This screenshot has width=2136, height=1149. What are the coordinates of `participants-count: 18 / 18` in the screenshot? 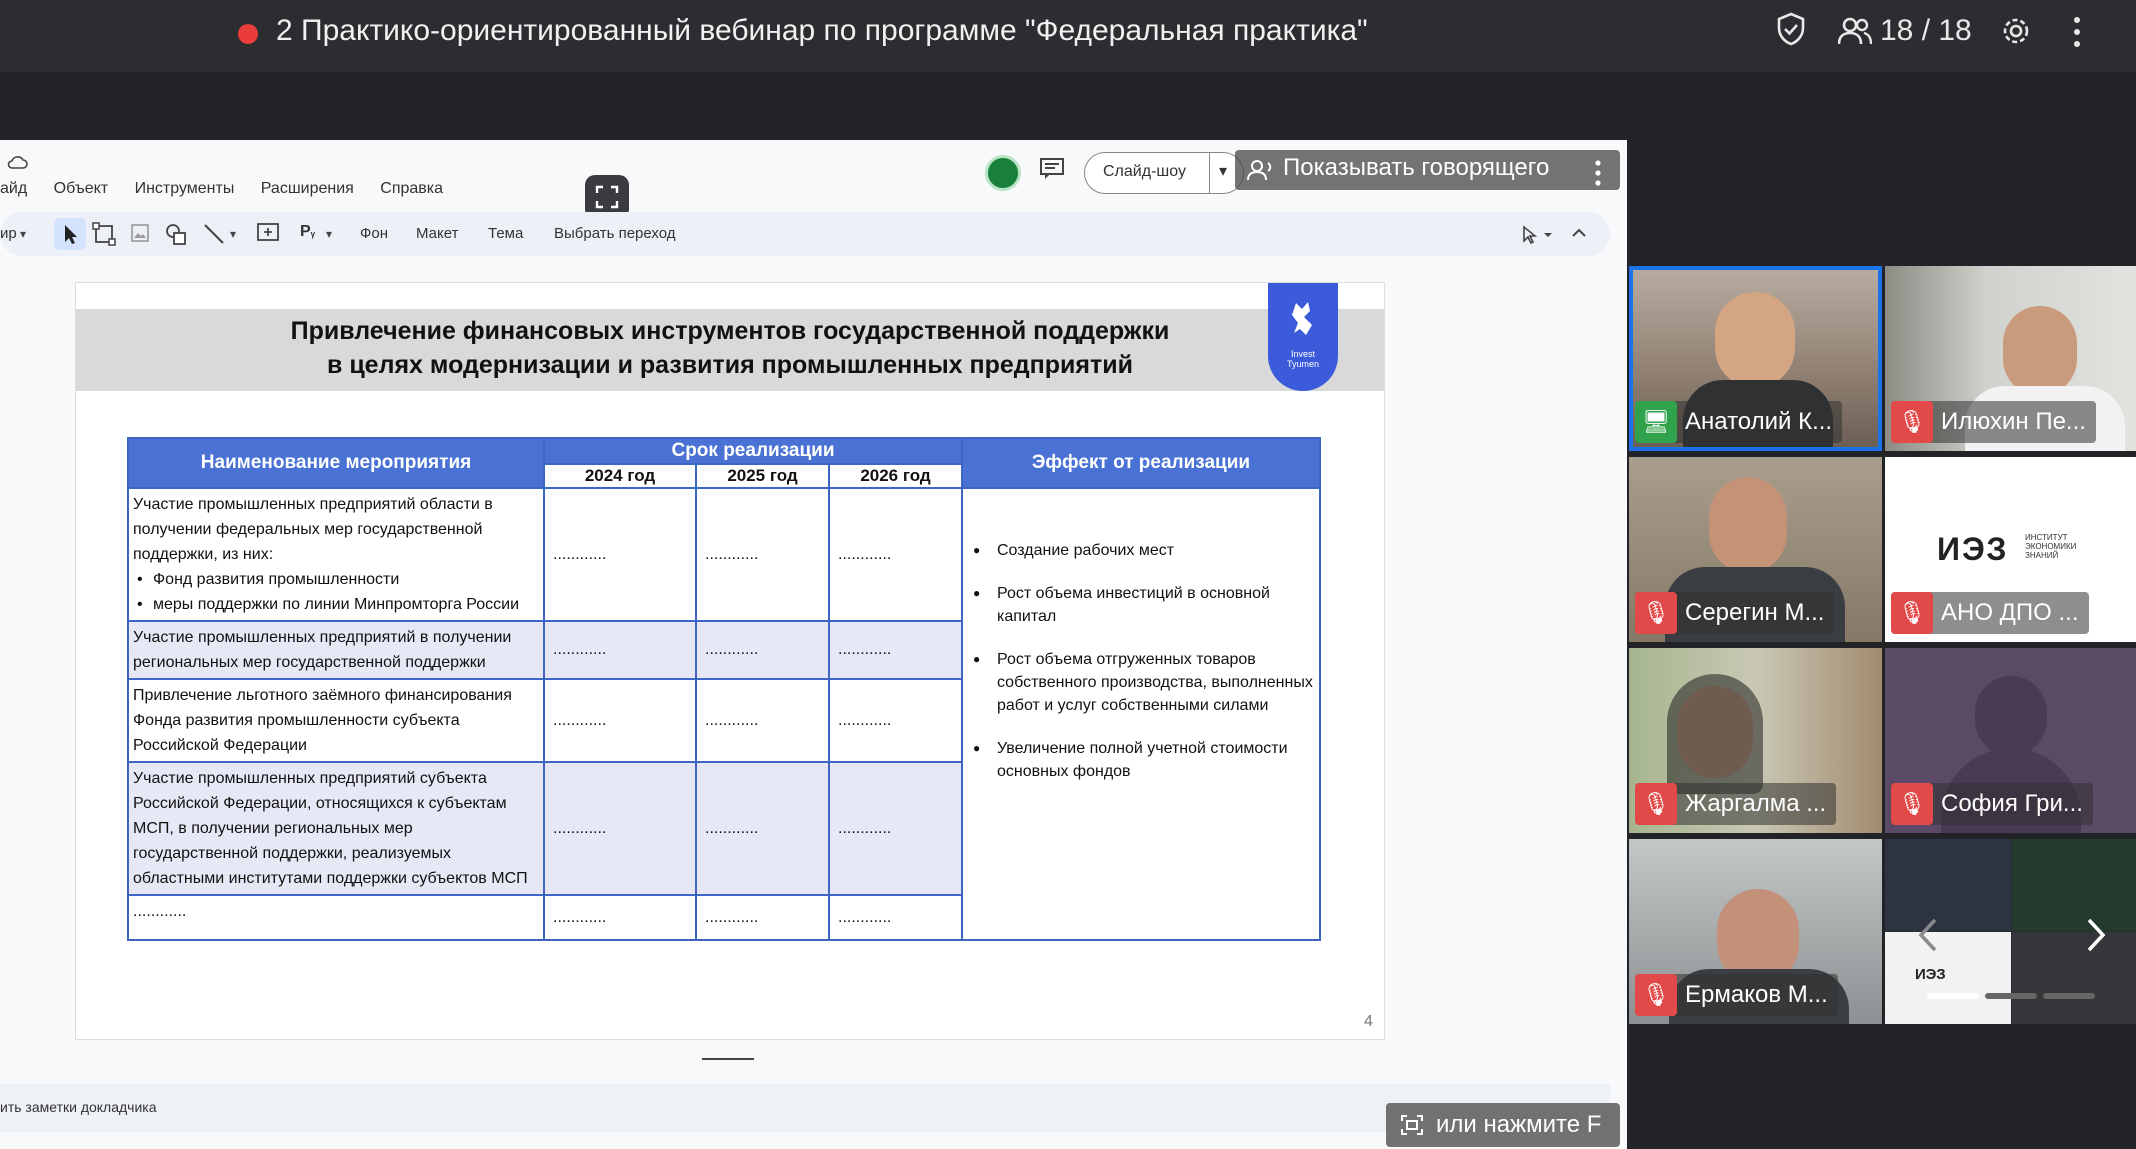 It's located at (1926, 31).